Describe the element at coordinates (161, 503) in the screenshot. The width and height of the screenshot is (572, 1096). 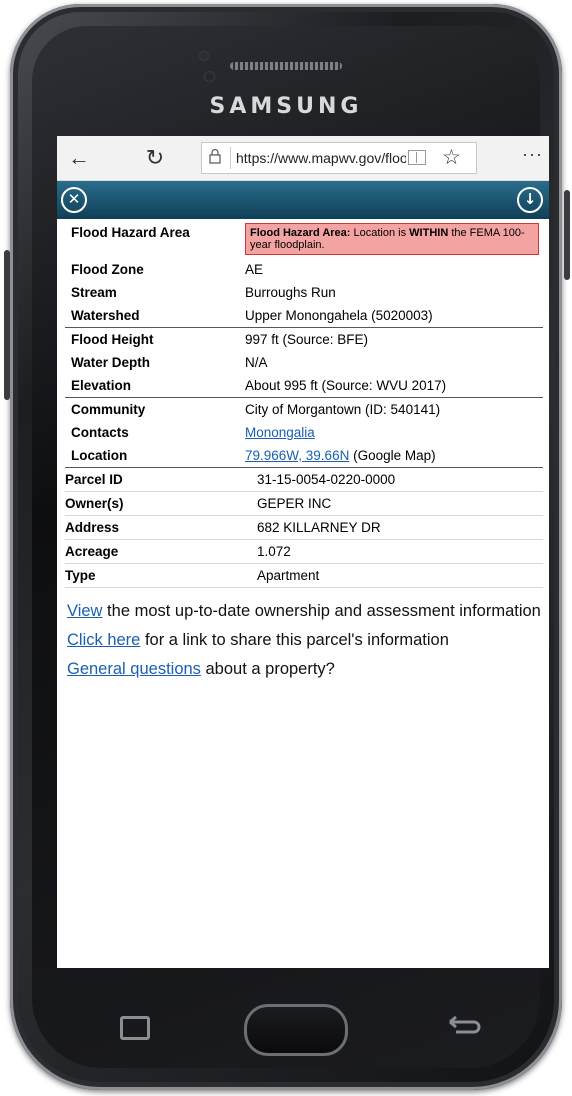
I see `row-label: Owner(s)` at that location.